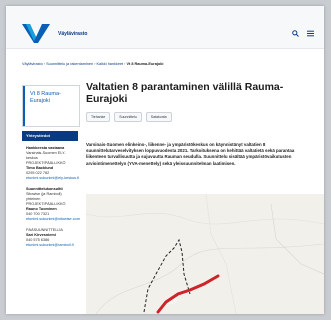 This screenshot has height=320, width=331. Describe the element at coordinates (36, 32) in the screenshot. I see `vaylavirasto-logo-icon` at that location.